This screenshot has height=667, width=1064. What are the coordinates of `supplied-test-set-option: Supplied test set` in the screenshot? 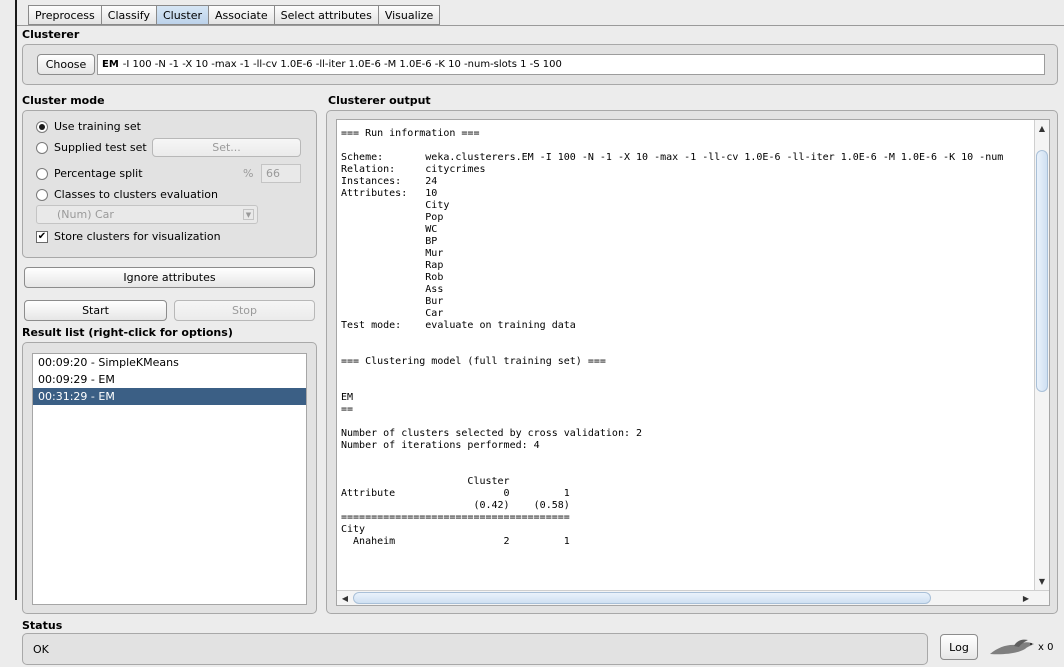 It's located at (91, 147).